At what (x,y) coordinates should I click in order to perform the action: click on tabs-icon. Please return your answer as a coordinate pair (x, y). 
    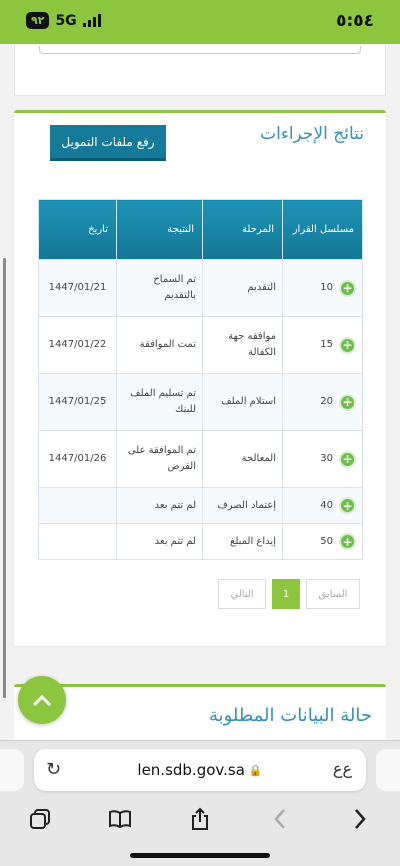
    Looking at the image, I should click on (40, 819).